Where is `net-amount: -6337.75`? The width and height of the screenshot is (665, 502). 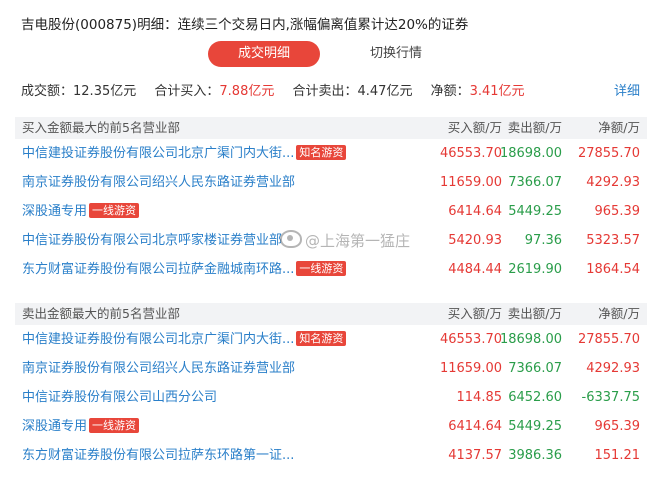
net-amount: -6337.75 is located at coordinates (610, 397).